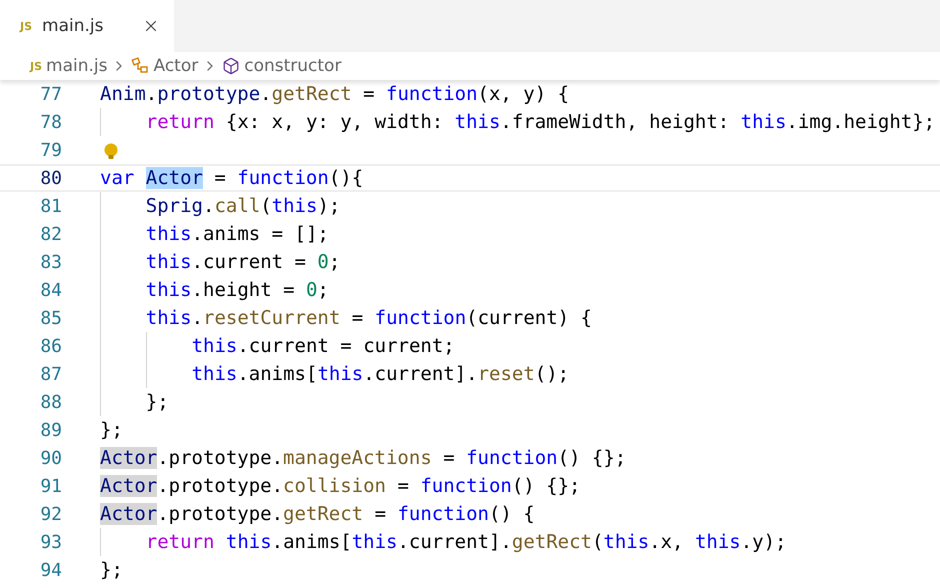 The image size is (940, 588). I want to click on line-number: 78, so click(50, 122).